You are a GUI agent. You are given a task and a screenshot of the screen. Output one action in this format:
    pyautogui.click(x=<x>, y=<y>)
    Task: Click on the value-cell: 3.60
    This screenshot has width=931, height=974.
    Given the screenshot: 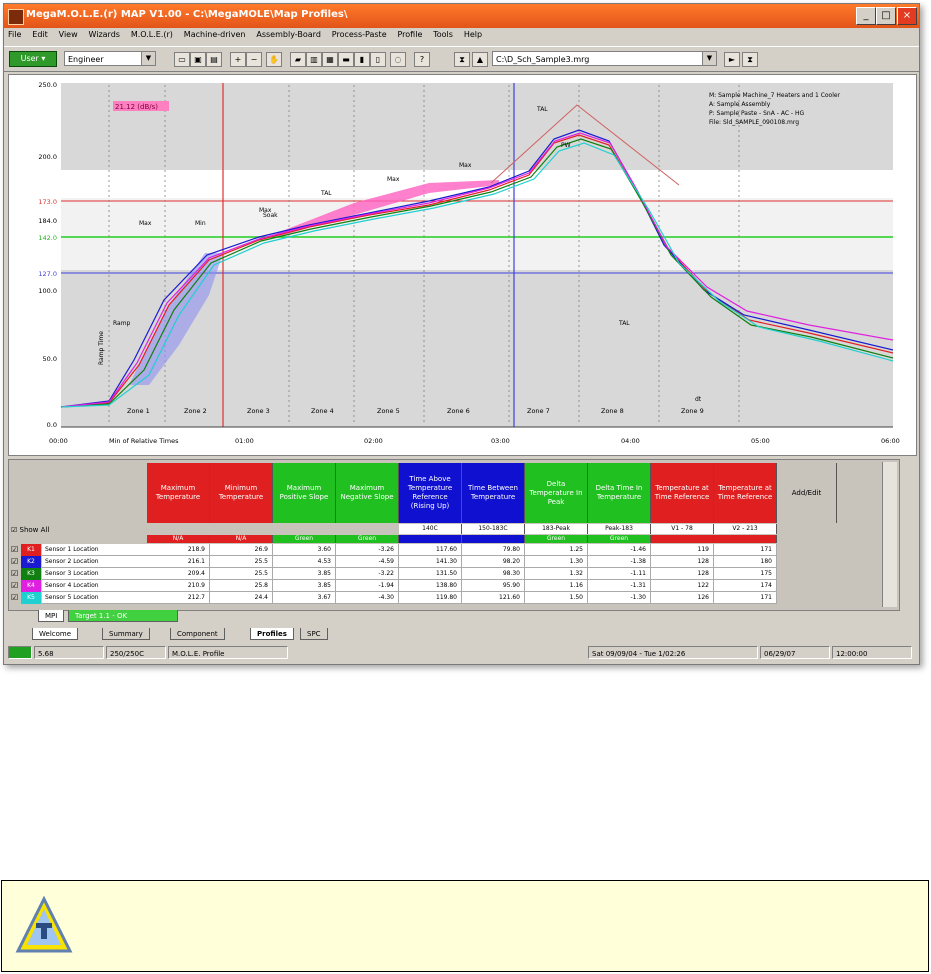 What is the action you would take?
    pyautogui.click(x=304, y=550)
    